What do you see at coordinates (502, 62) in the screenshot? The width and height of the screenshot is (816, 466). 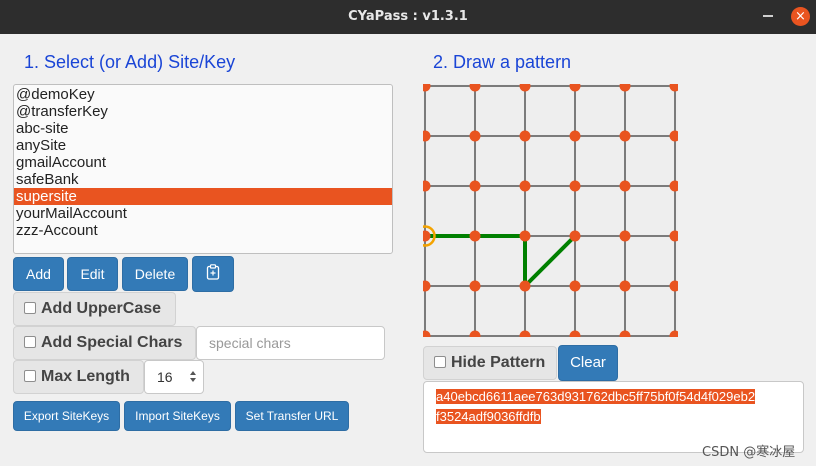 I see `draw-pattern-heading: 2. Draw a pattern` at bounding box center [502, 62].